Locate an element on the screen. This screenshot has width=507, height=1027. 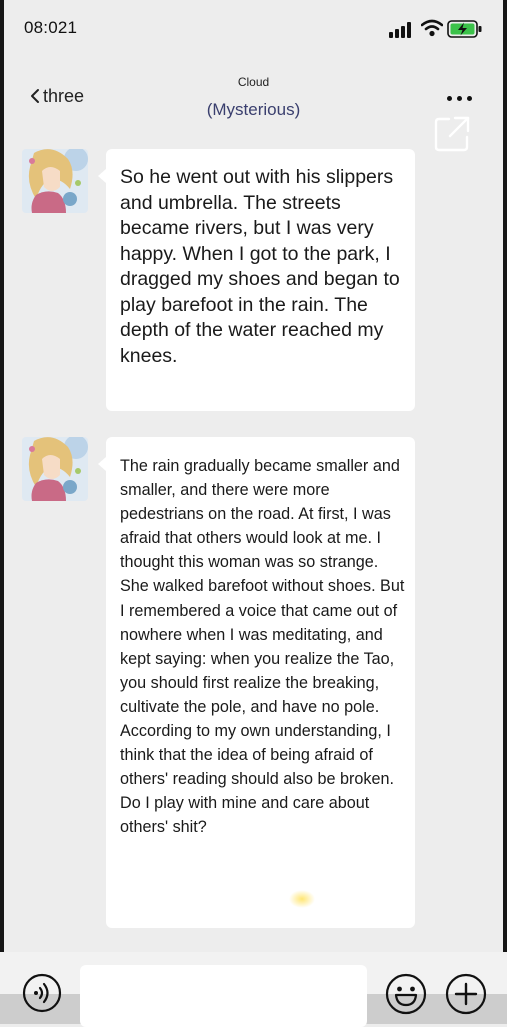
nav-bar: three Cloud (Mysterious) is located at coordinates (253, 100).